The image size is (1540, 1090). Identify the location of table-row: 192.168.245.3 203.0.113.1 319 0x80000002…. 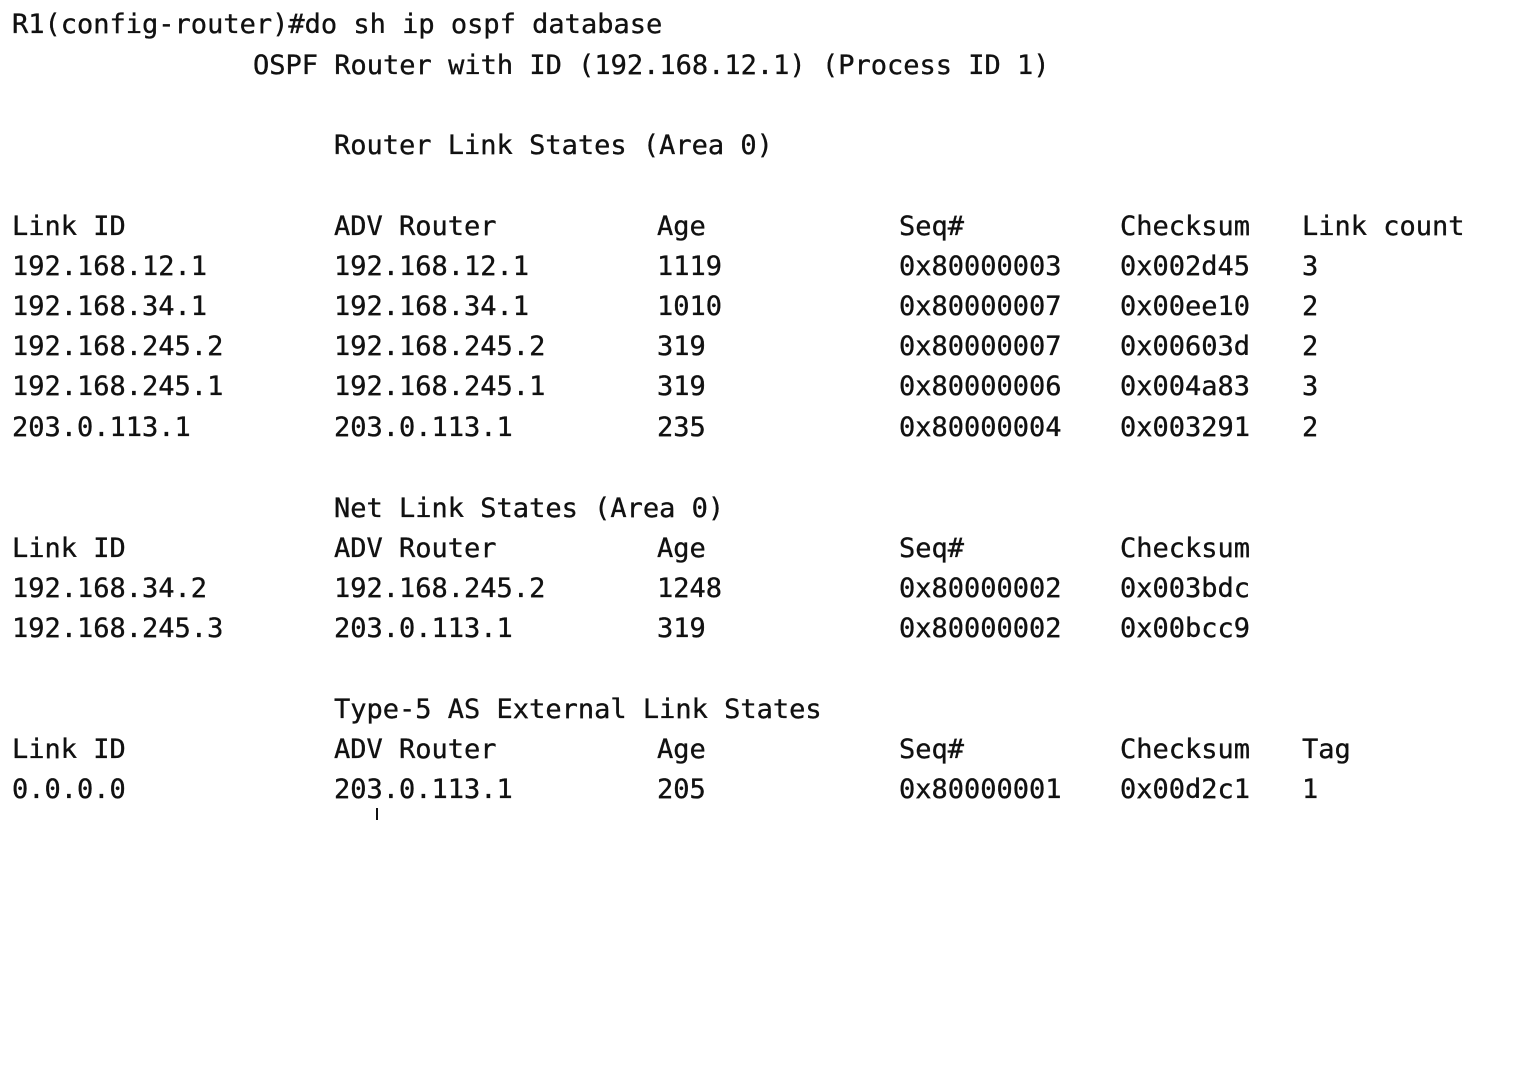
(625, 629).